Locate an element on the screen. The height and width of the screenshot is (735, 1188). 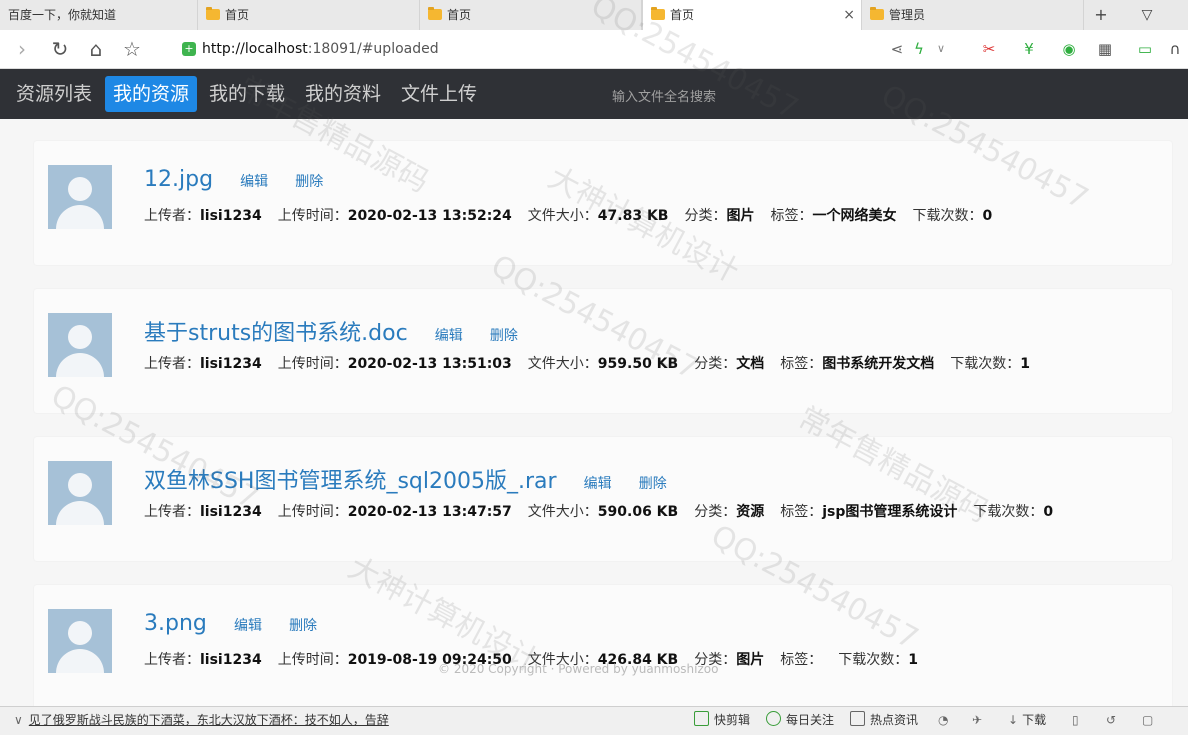
refresh-page-icon: ↺ is located at coordinates (1111, 721).